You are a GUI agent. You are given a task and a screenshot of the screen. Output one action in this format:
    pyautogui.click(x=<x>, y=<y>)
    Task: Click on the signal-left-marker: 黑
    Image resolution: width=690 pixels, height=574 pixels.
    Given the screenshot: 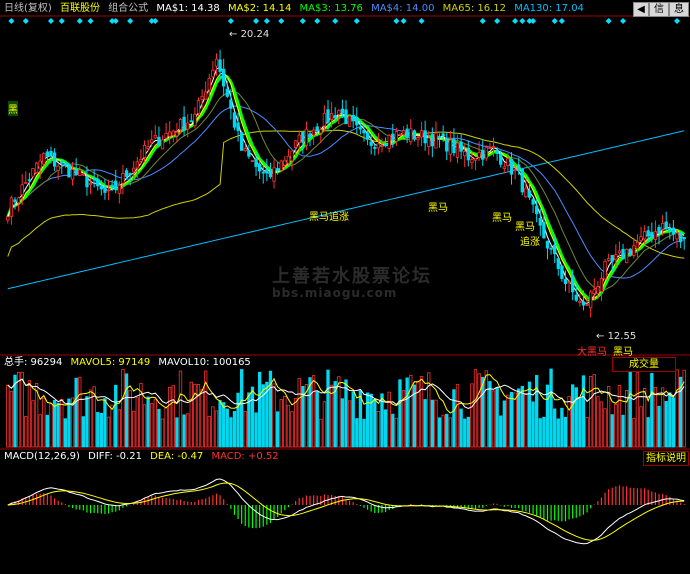 What is the action you would take?
    pyautogui.click(x=13, y=108)
    